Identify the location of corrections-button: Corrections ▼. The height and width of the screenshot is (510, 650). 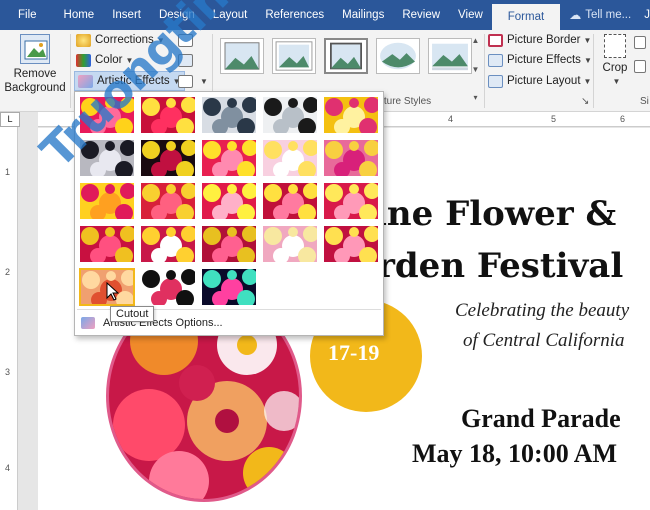
(120, 40).